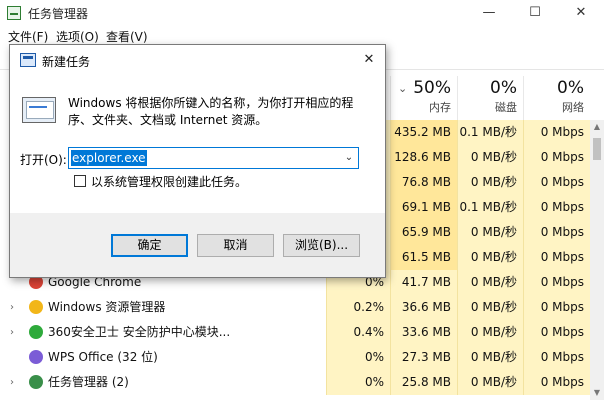 This screenshot has width=604, height=400. What do you see at coordinates (295, 357) in the screenshot?
I see `table-row: WPS Office (32 位) 0% 27.3 MB 0 MB/秒 0 Mbps` at bounding box center [295, 357].